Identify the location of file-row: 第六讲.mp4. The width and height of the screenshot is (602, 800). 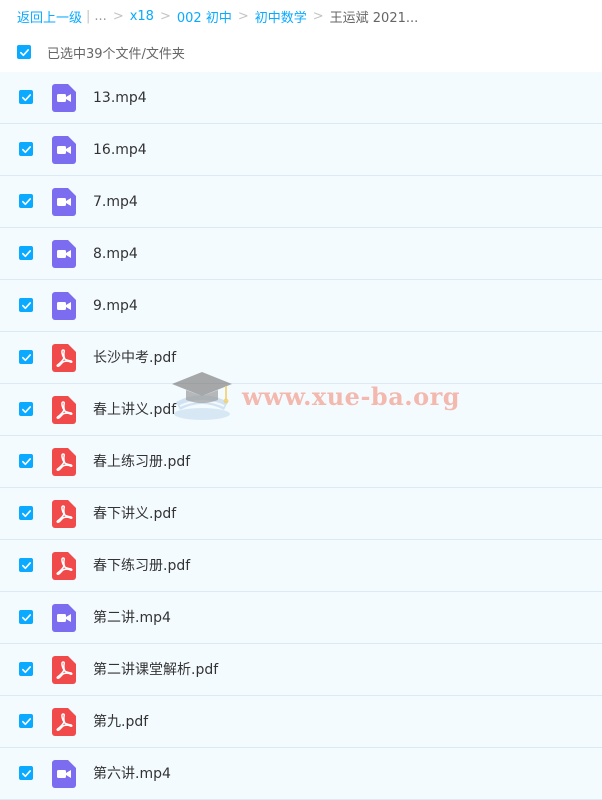
(301, 774).